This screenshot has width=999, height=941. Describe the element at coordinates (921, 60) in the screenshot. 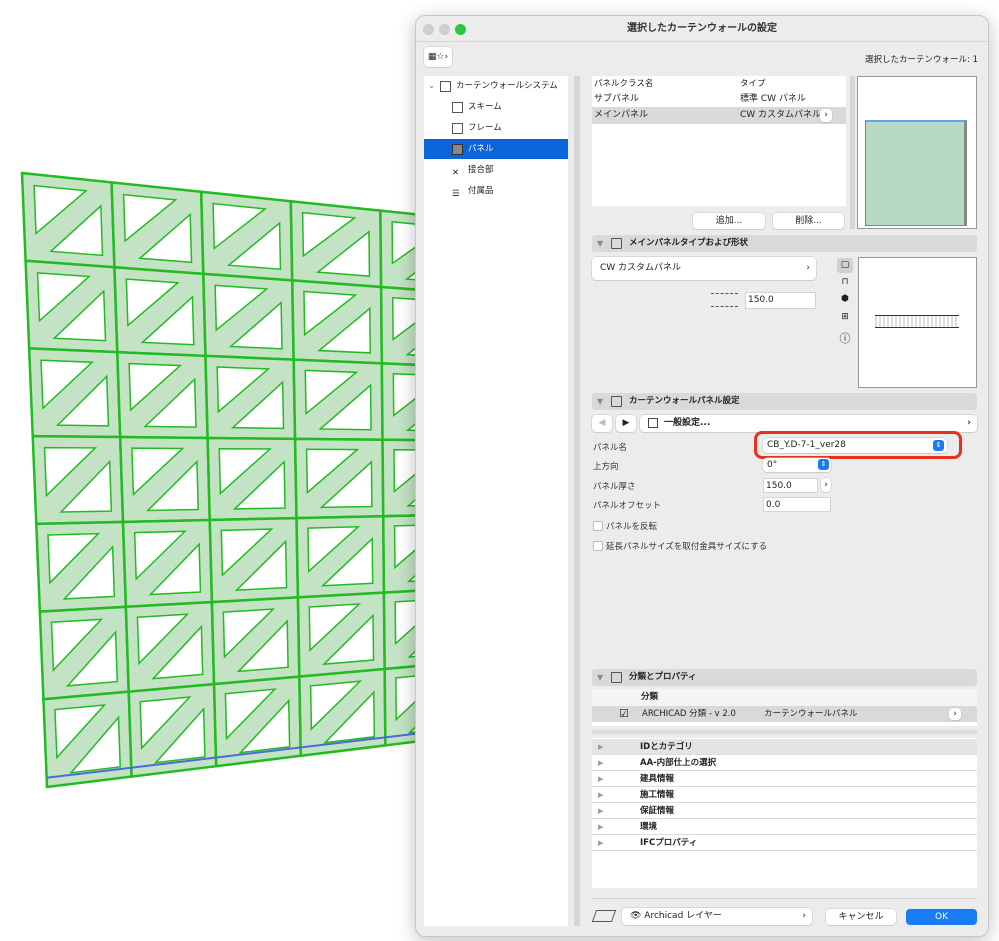

I see `selected-count: 選択したカーテンウォール: 1` at that location.